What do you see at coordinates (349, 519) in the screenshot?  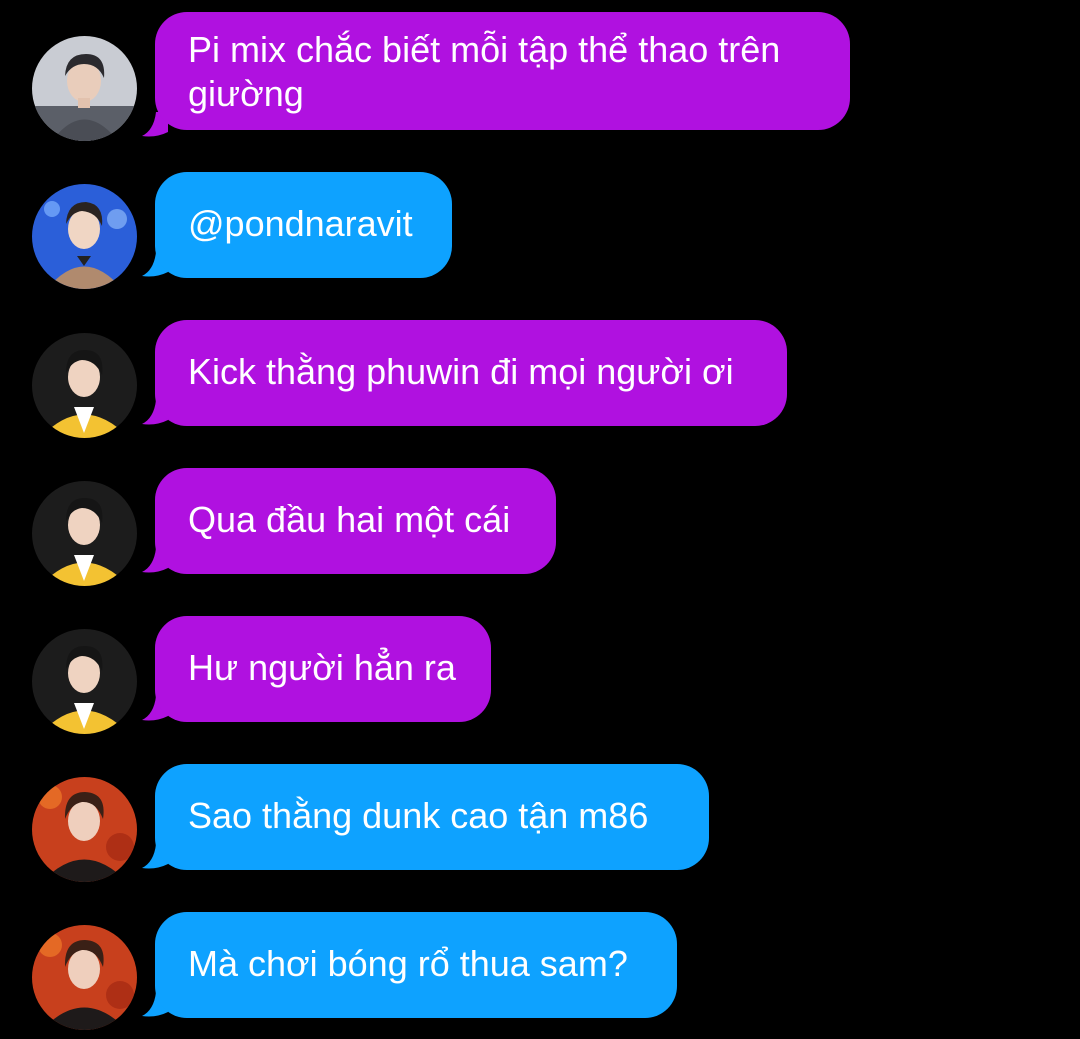 I see `message-text: Qua đầu hai một cái` at bounding box center [349, 519].